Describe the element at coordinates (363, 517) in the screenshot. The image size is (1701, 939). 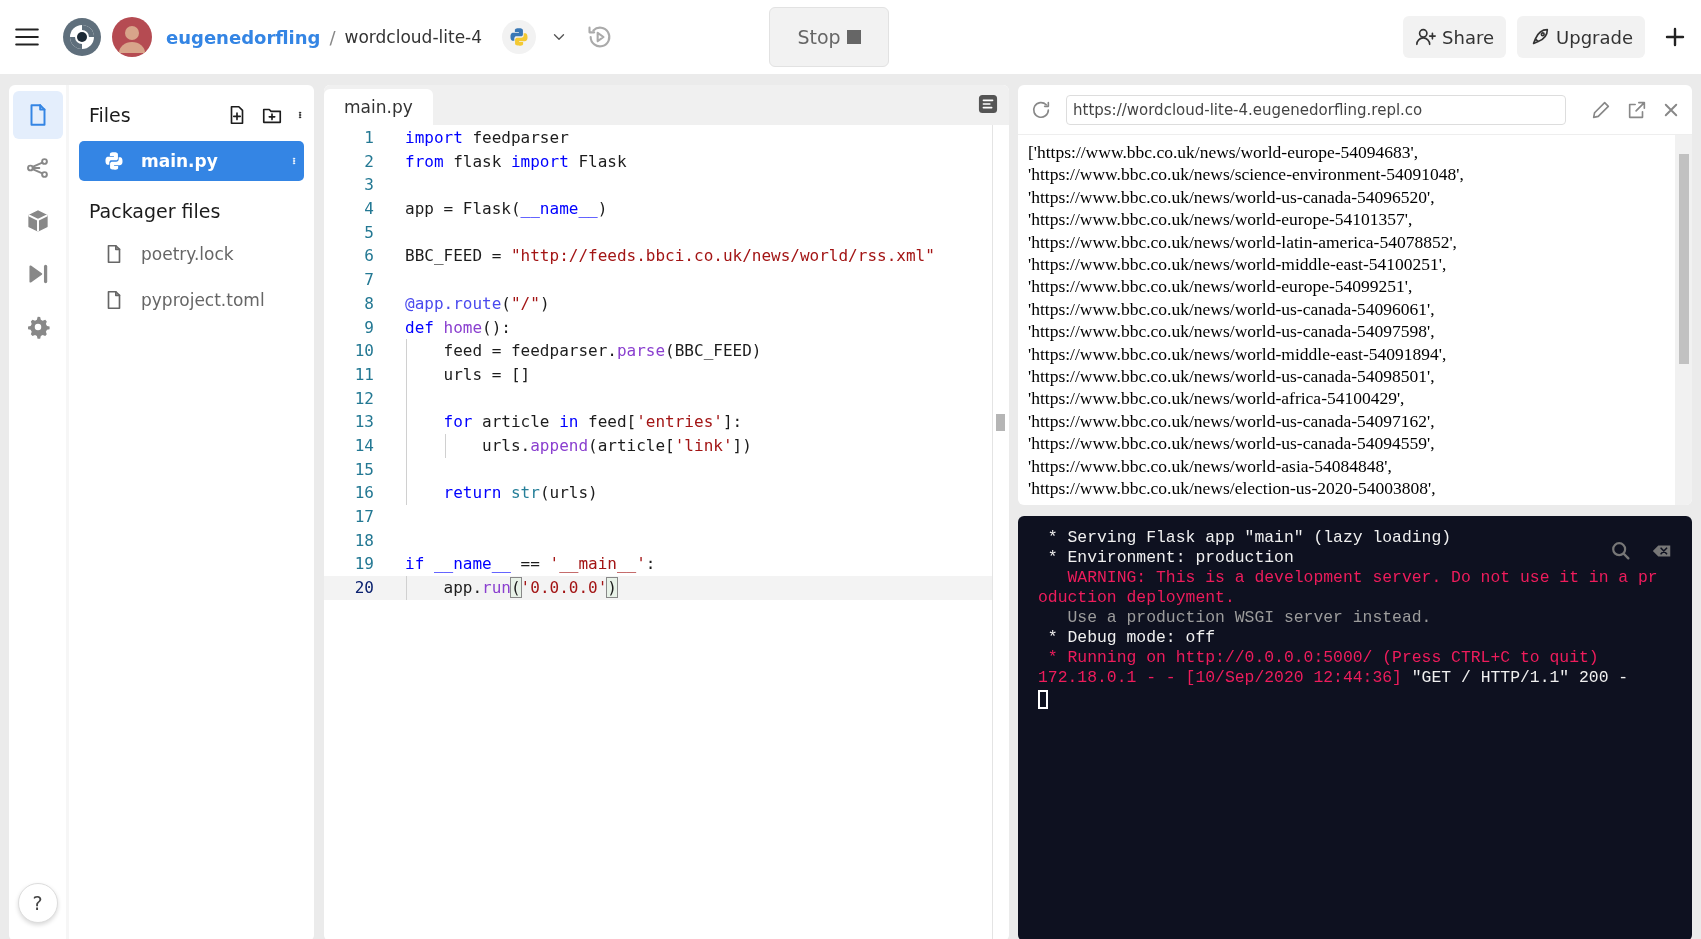
I see `line-number: 17` at that location.